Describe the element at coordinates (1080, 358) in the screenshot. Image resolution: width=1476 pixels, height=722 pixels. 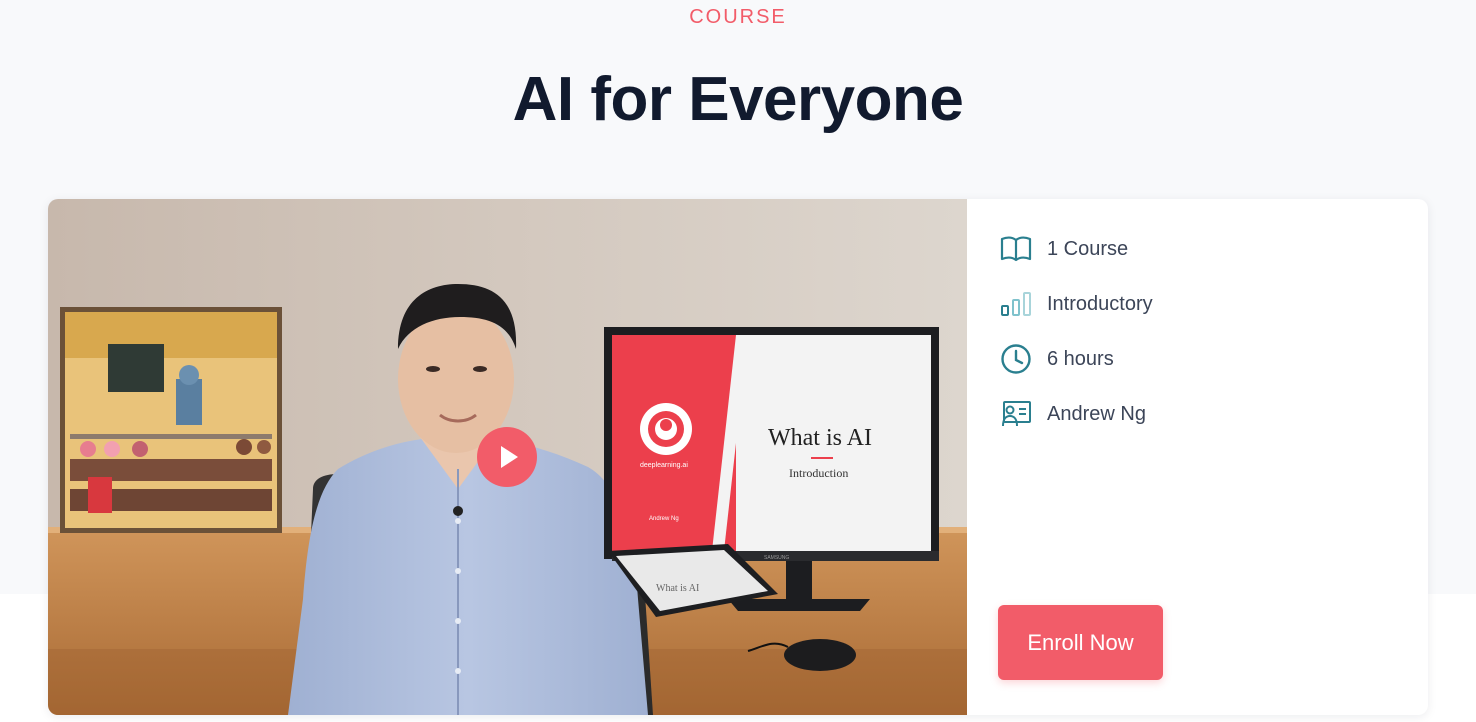
I see `detail-duration-label: 6 hours` at that location.